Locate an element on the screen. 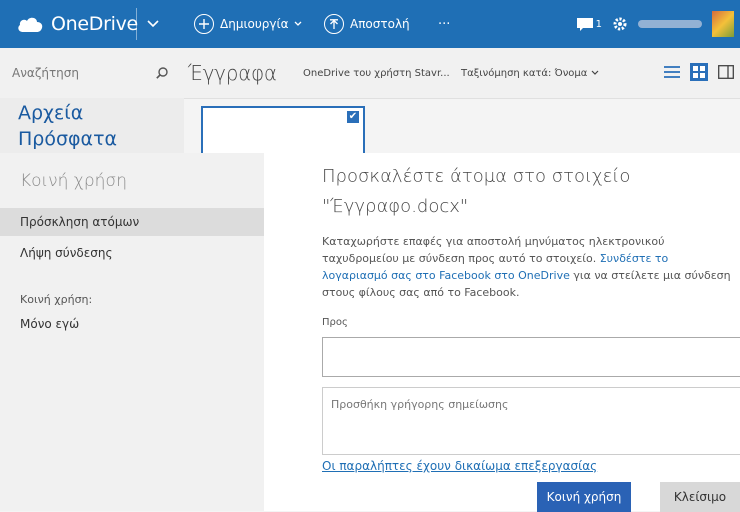  sort-dropdown: Ταξινόμηση κατά: Όνομα is located at coordinates (530, 73).